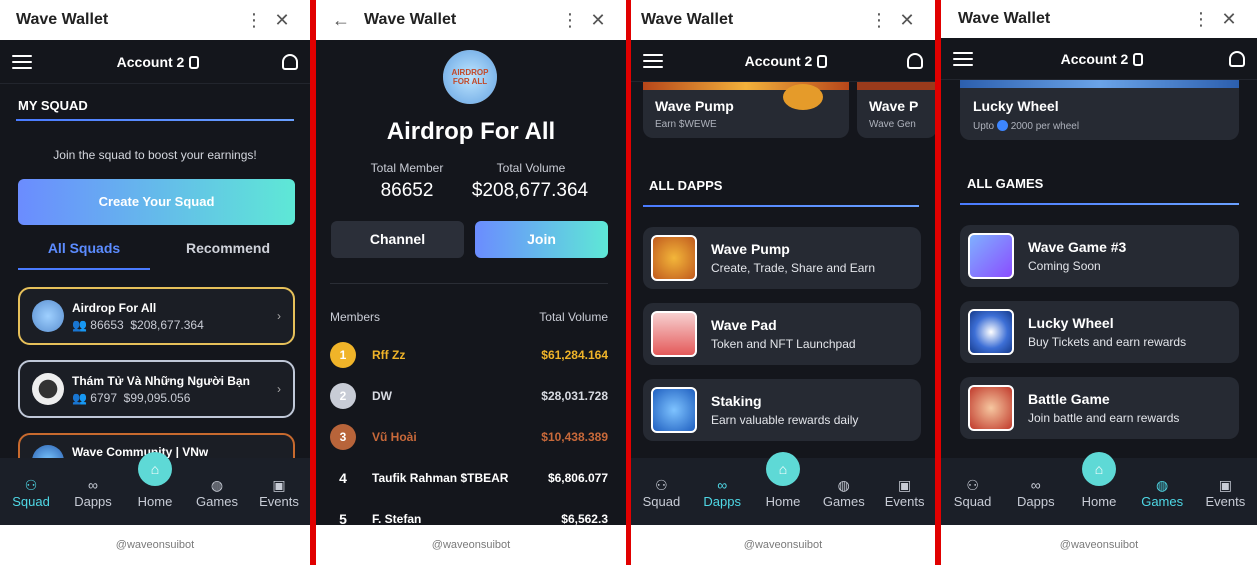  Describe the element at coordinates (782, 410) in the screenshot. I see `dapp-card: Staking Earn valuable rewards daily` at that location.